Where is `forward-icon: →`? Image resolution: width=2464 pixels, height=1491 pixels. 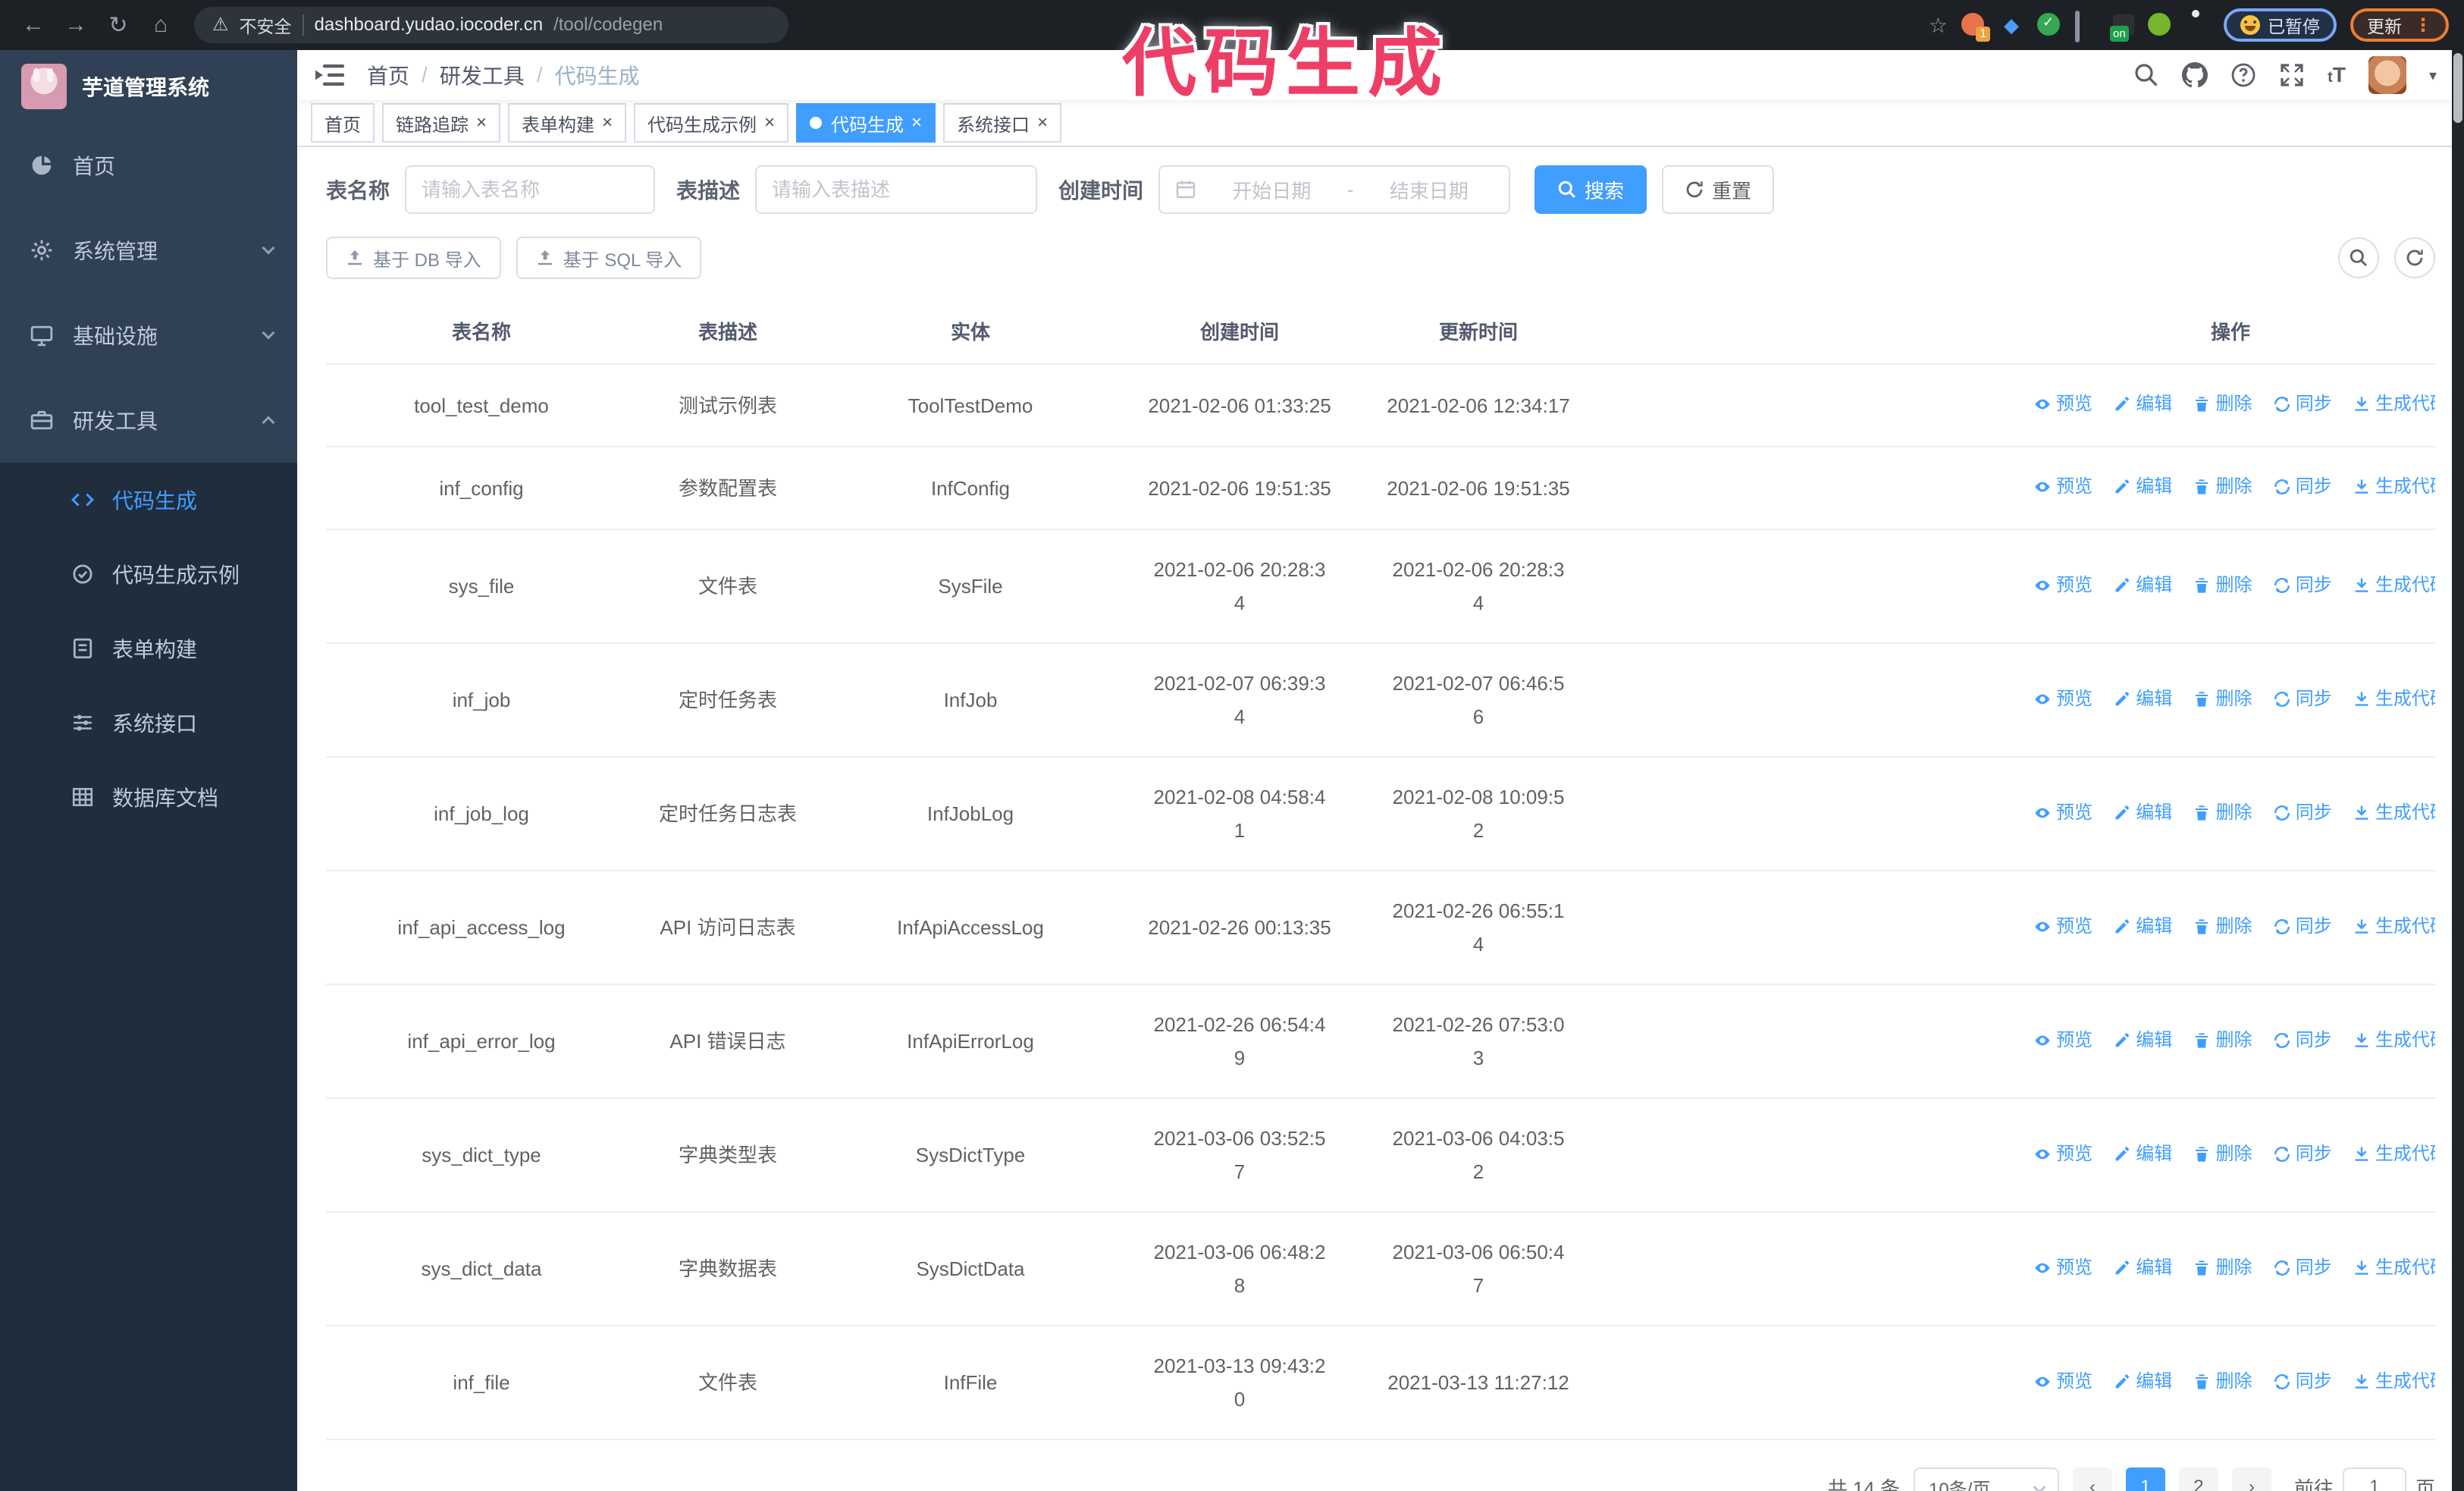 forward-icon: → is located at coordinates (76, 25).